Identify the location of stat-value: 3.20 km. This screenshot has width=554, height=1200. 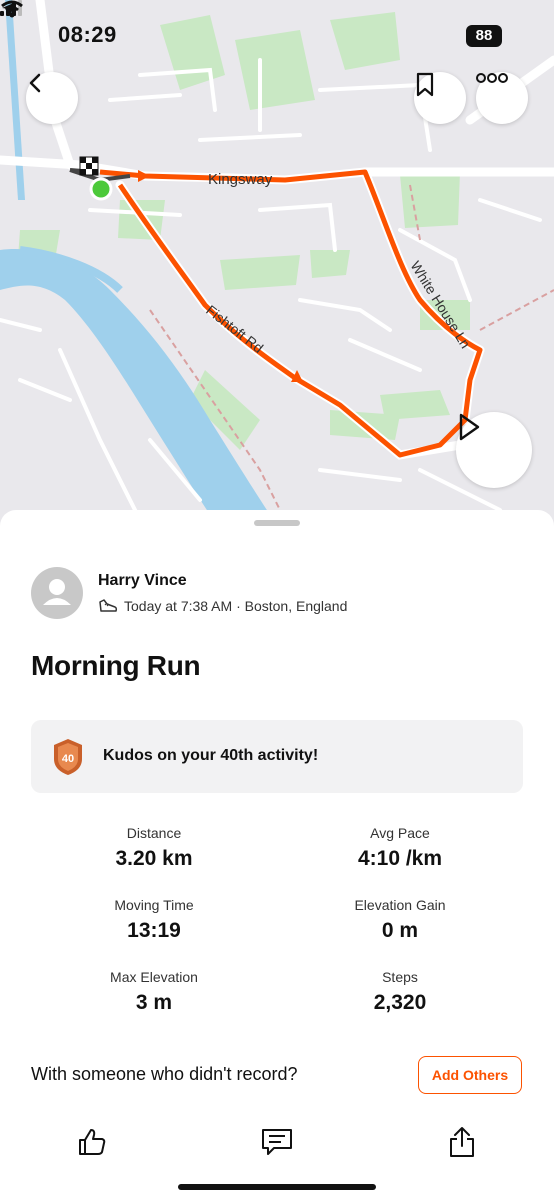
(154, 858).